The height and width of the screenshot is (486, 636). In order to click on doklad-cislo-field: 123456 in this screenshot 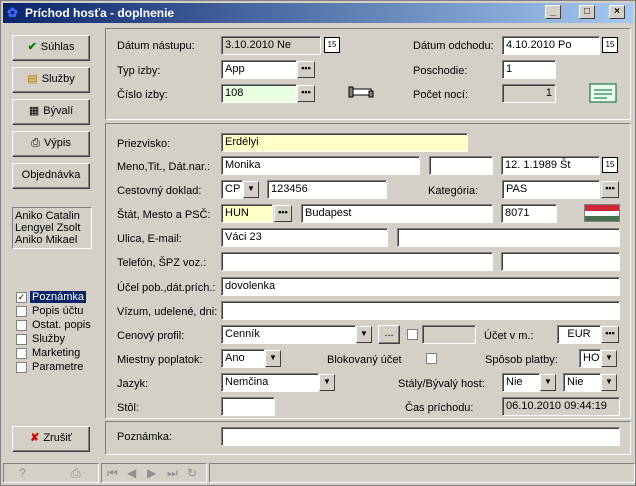, I will do `click(327, 189)`.